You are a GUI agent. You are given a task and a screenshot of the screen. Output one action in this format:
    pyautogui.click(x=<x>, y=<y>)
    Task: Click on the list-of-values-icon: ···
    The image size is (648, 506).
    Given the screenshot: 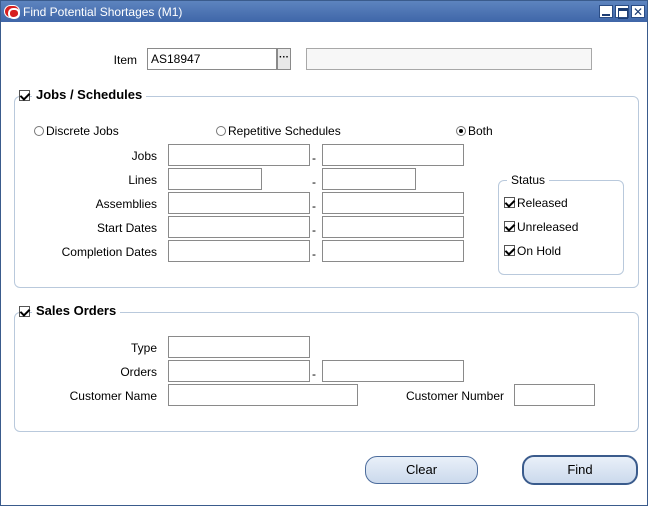 What is the action you would take?
    pyautogui.click(x=284, y=59)
    